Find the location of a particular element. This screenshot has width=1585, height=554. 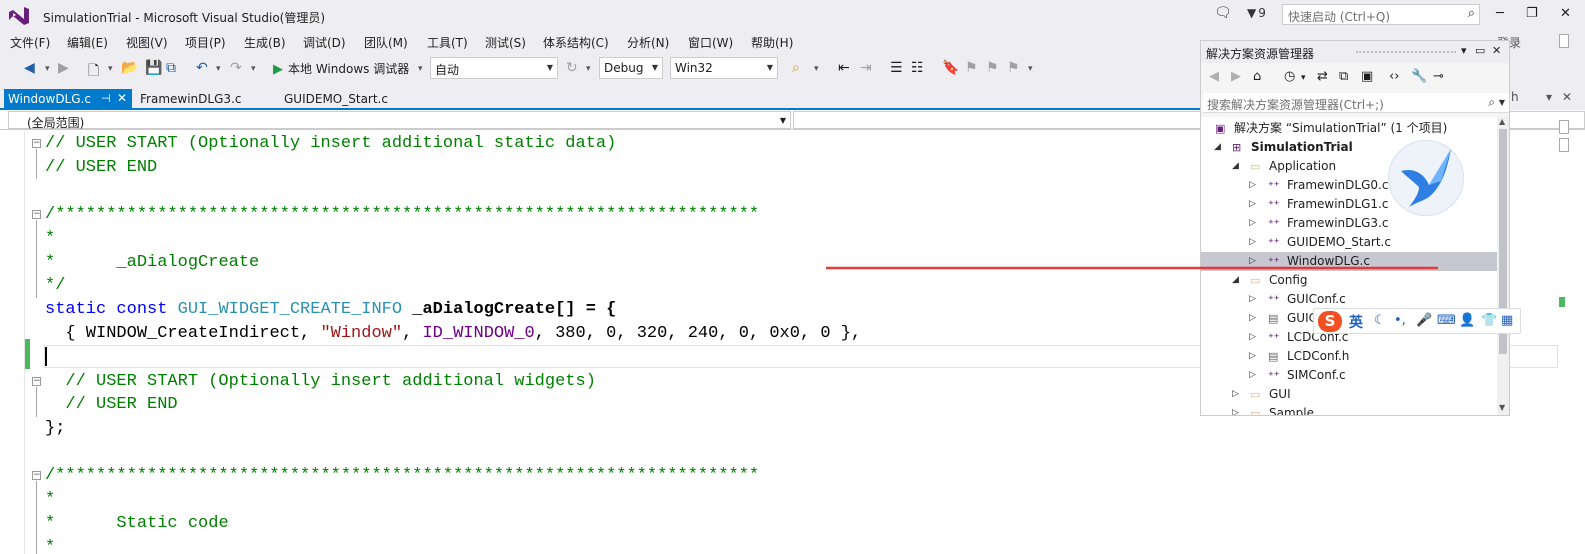

keyboard-icon: ⌨ is located at coordinates (1446, 320).